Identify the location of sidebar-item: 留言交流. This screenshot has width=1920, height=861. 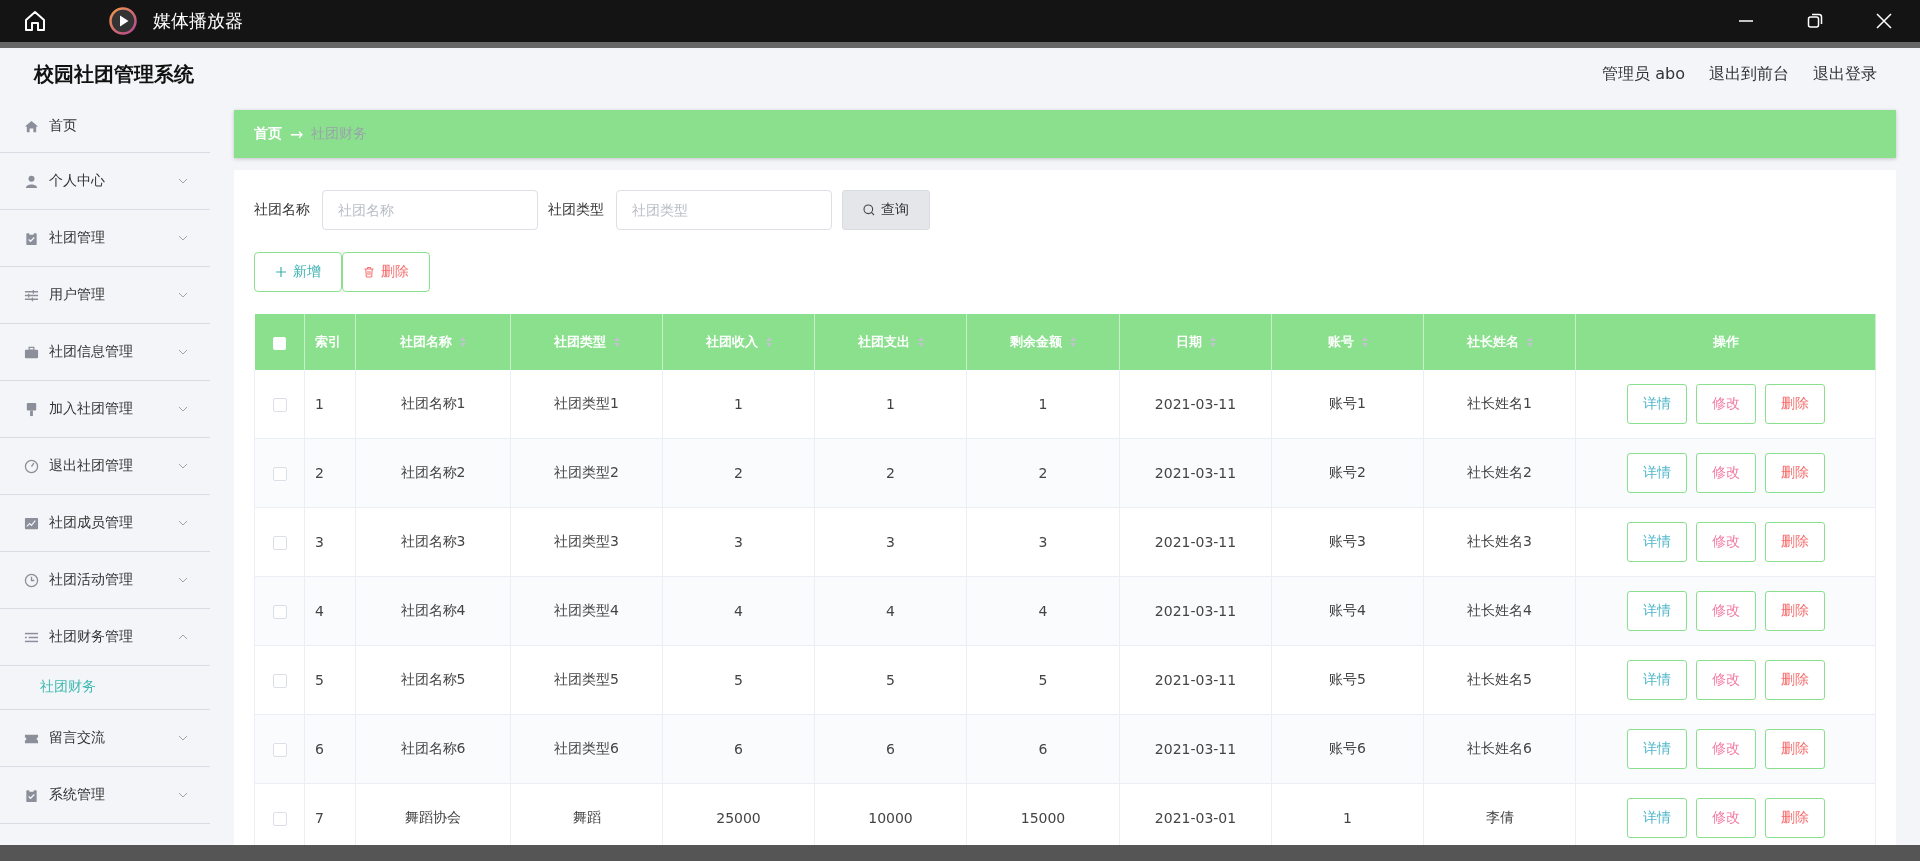
(105, 738).